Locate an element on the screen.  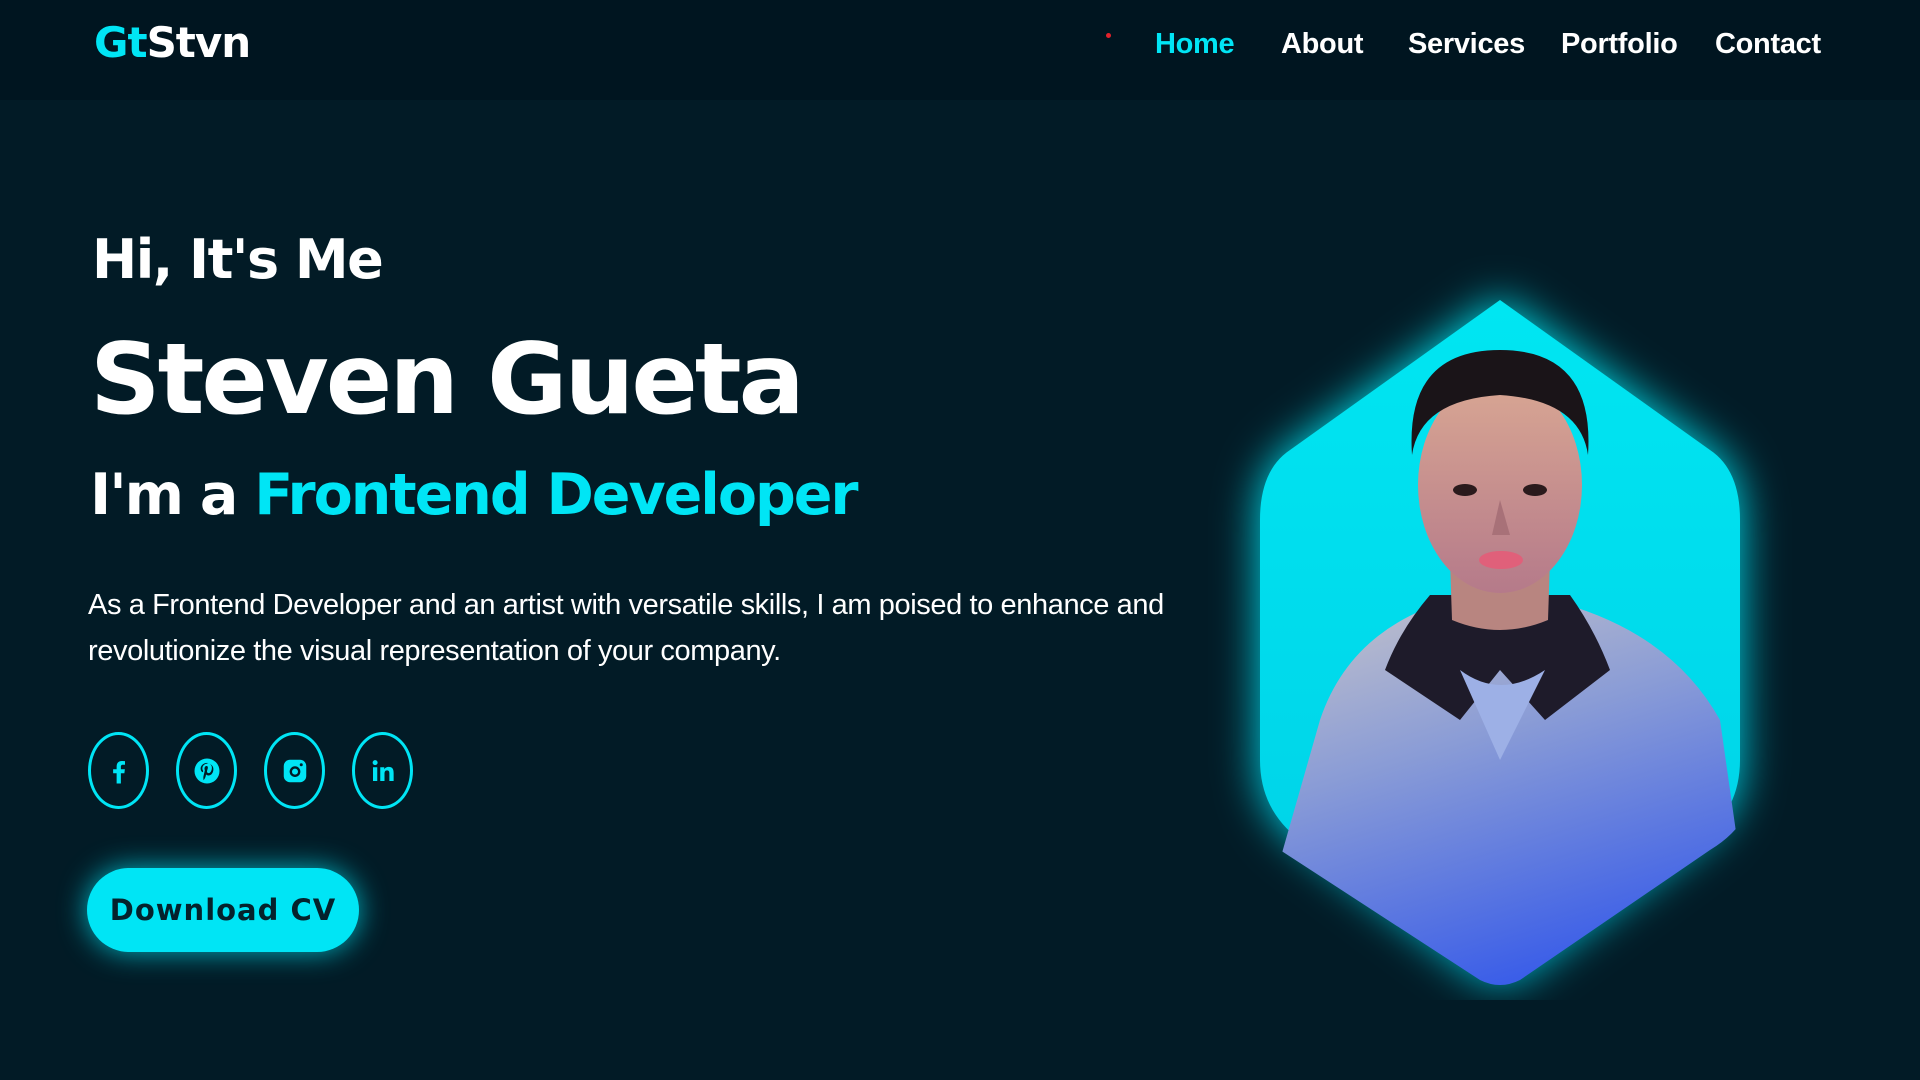
nav-about-link: About is located at coordinates (1322, 44).